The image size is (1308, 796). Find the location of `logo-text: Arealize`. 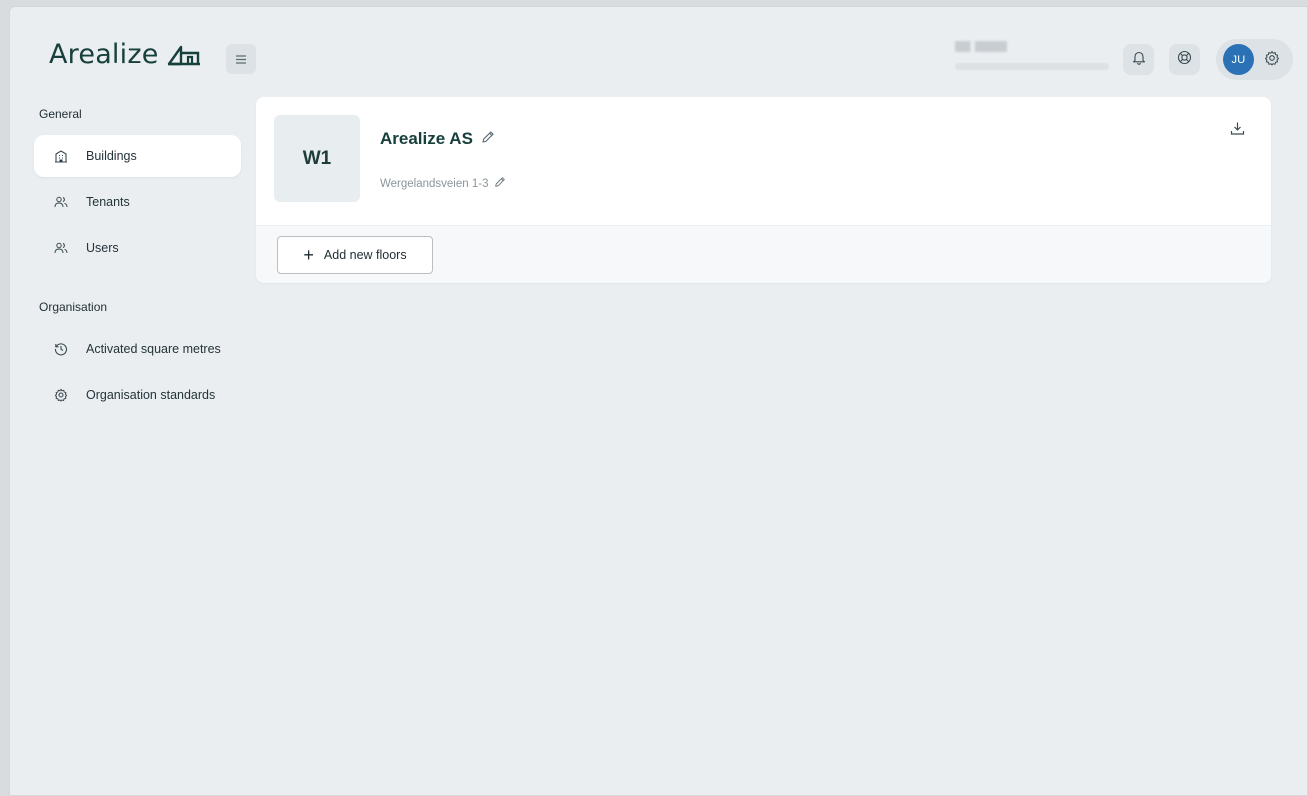

logo-text: Arealize is located at coordinates (104, 54).